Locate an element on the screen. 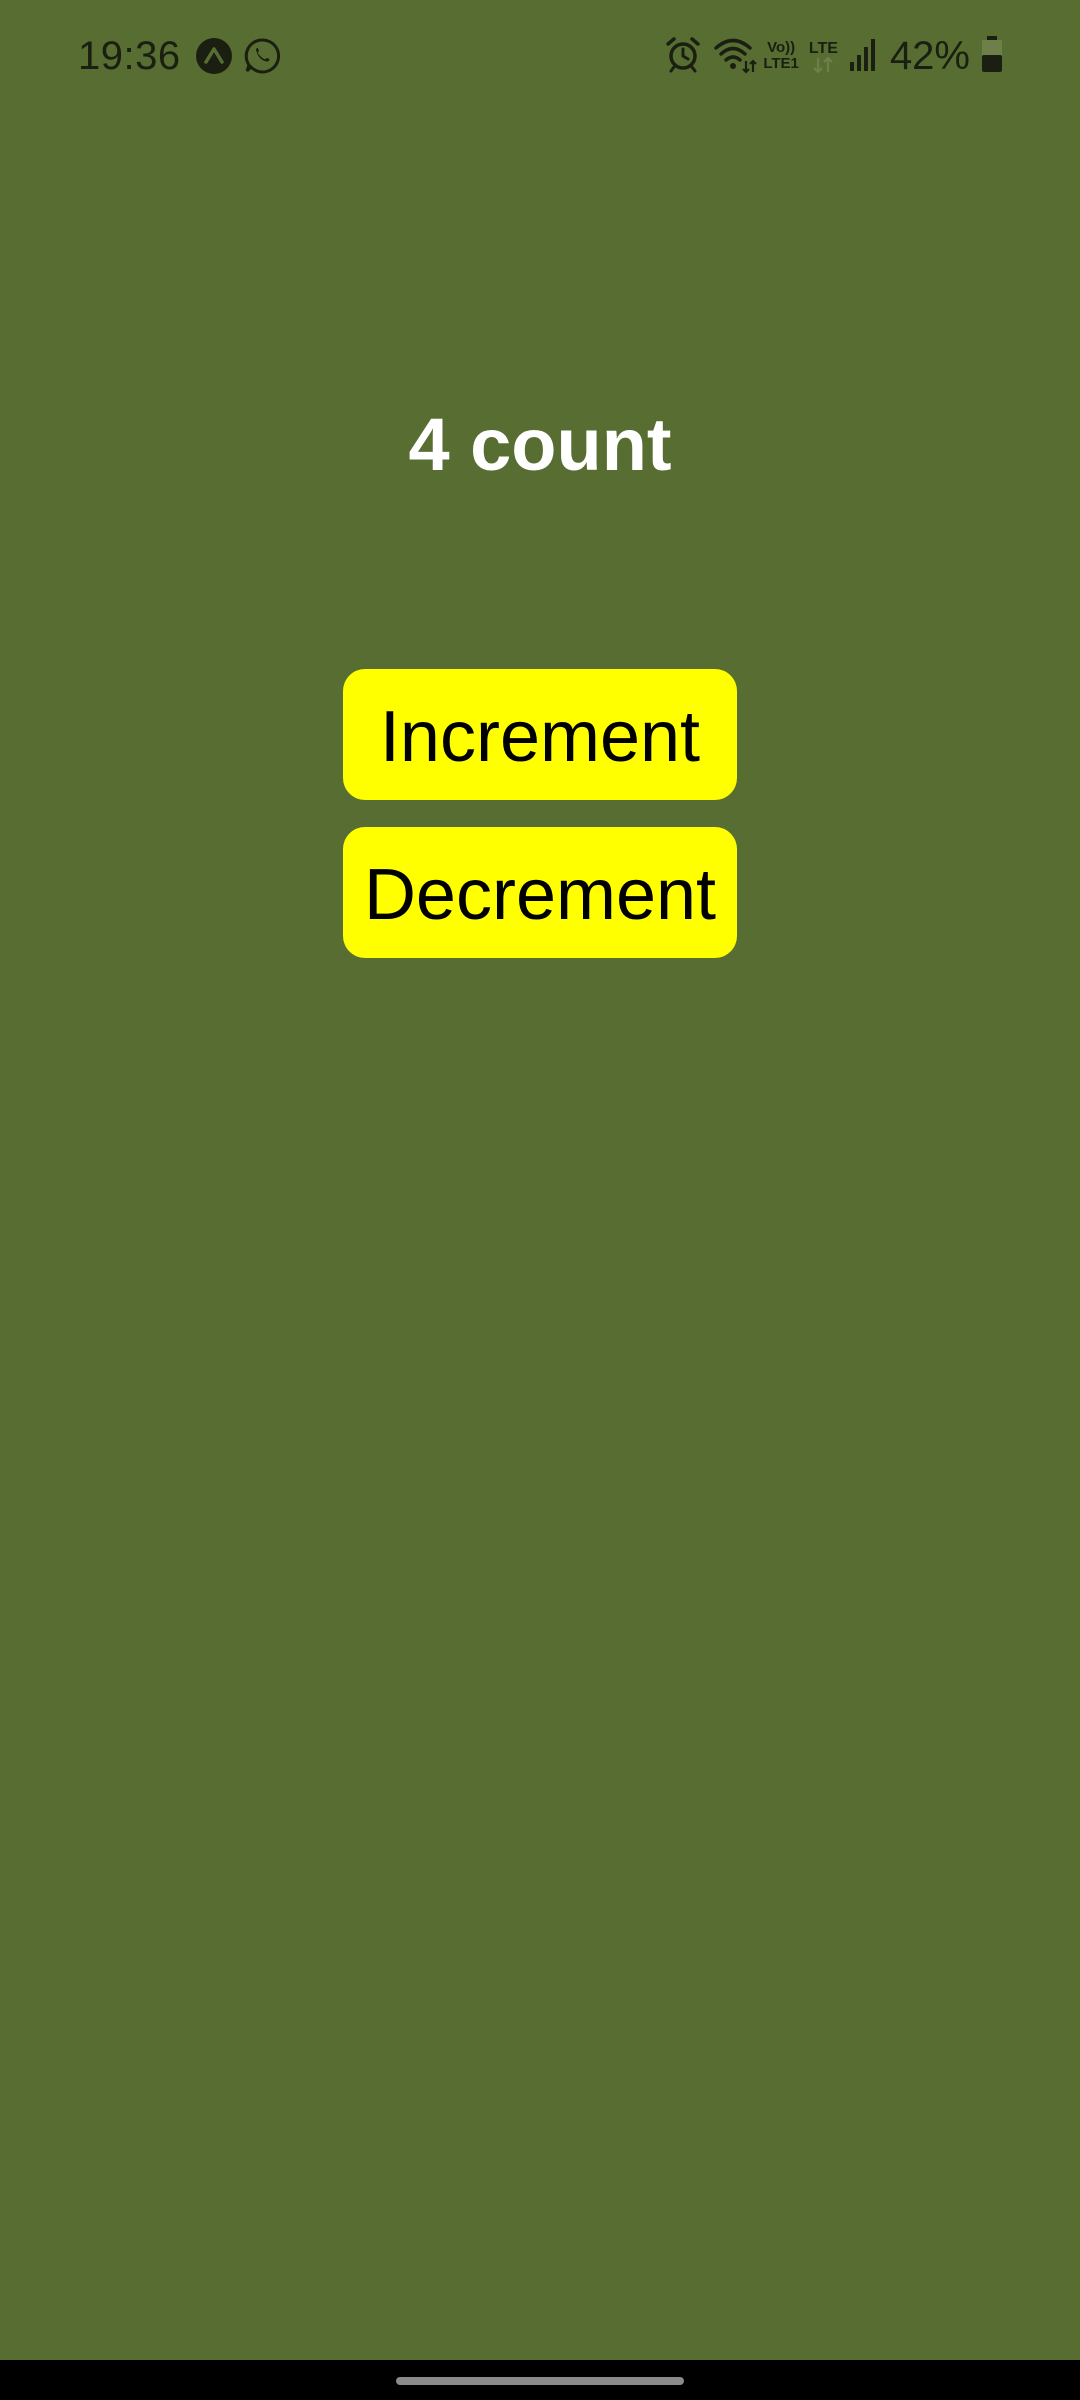  navigation-bar is located at coordinates (540, 2380).